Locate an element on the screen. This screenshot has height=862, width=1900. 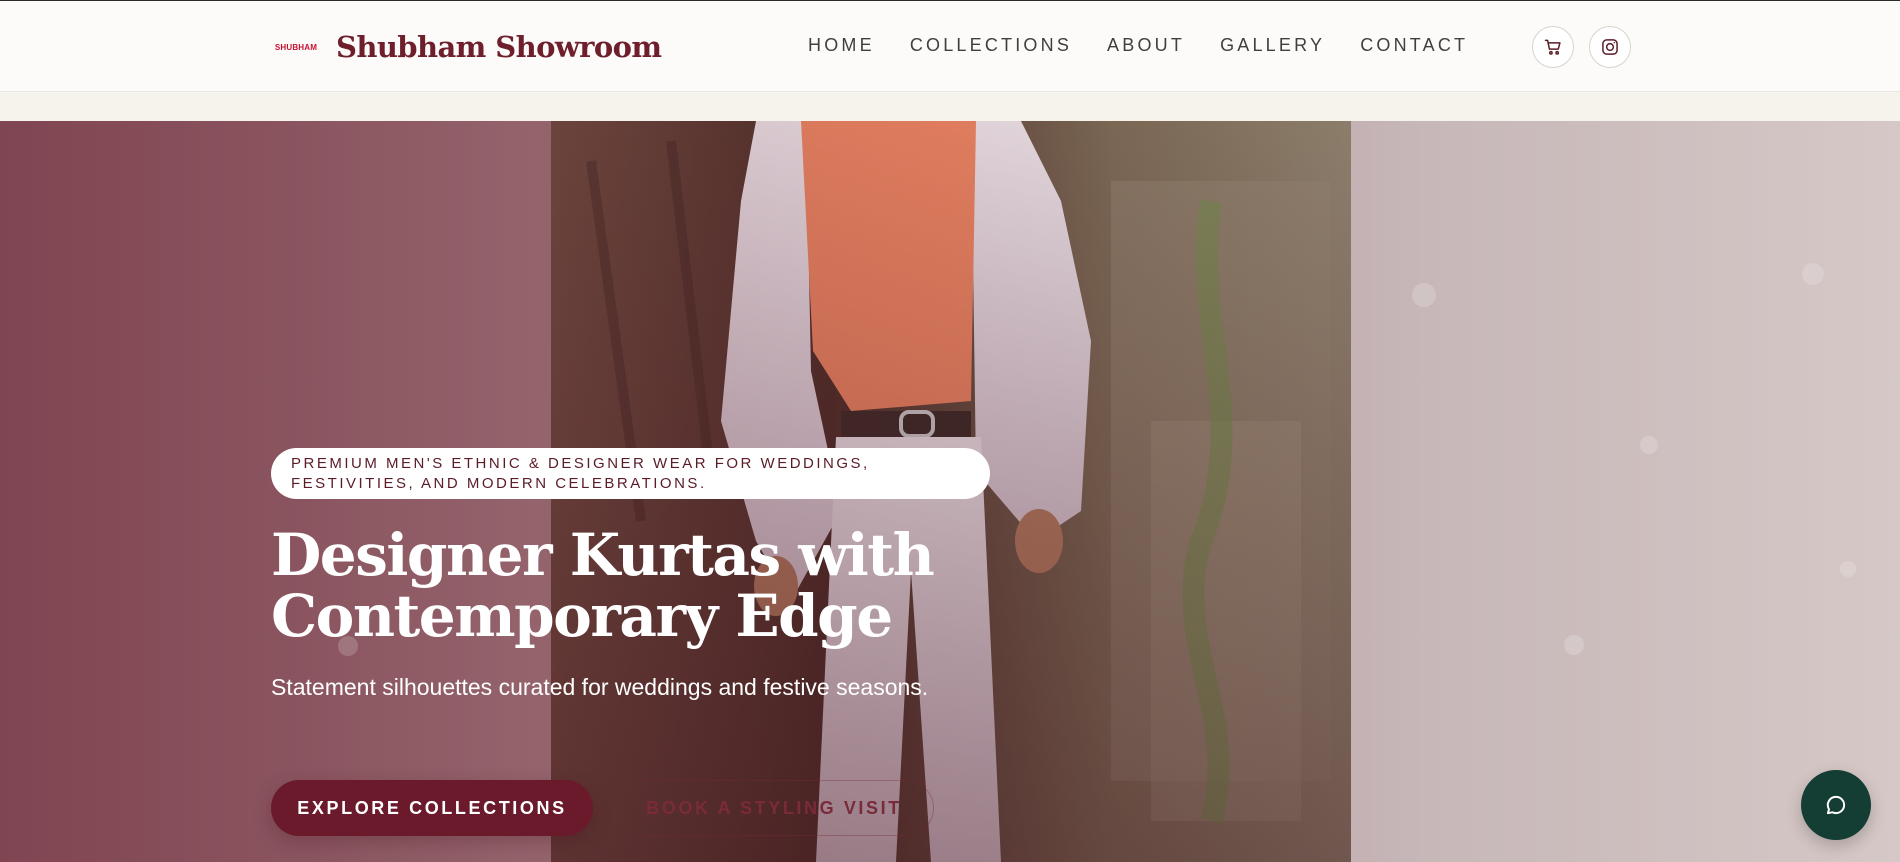
chat-bubble-icon is located at coordinates (1836, 805).